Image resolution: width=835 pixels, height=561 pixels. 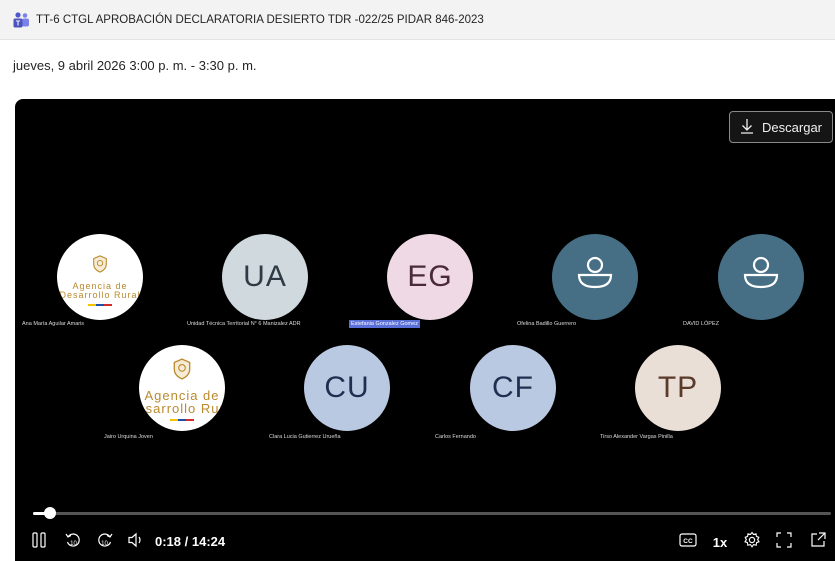 I want to click on captions-icon: CC, so click(x=688, y=542).